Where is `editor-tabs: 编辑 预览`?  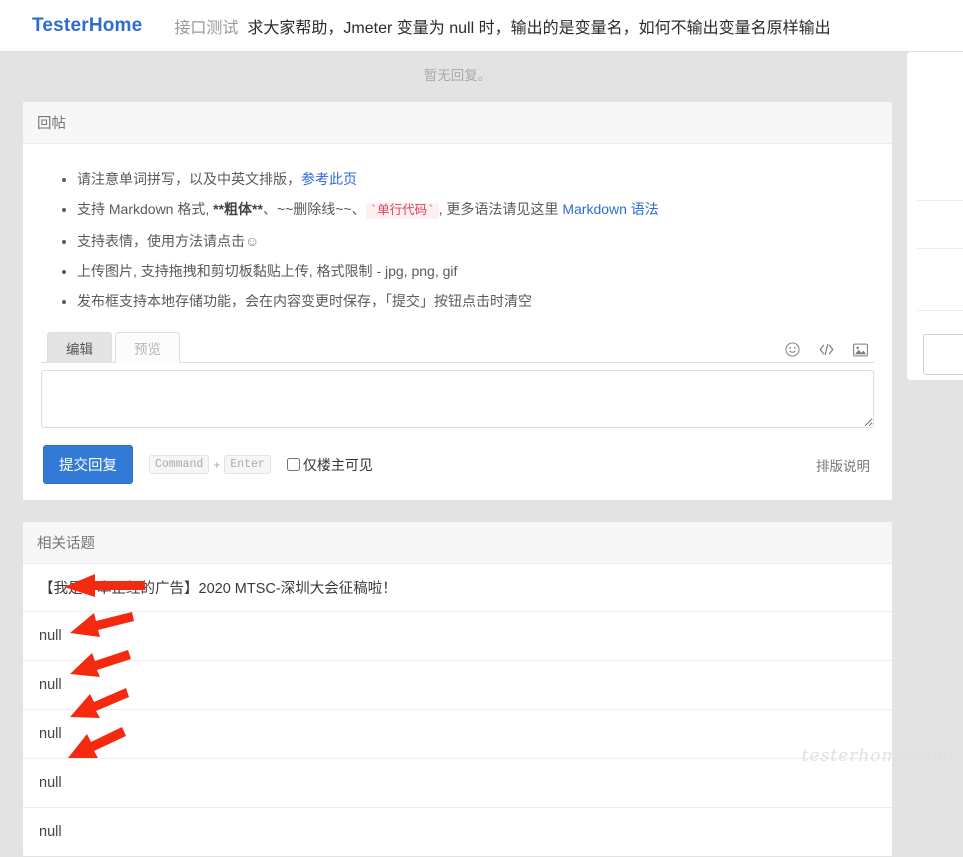 editor-tabs: 编辑 预览 is located at coordinates (457, 347).